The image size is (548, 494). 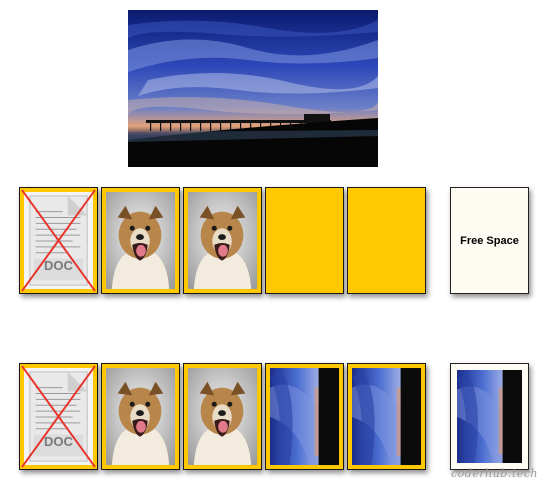 I want to click on row2-slot-3-dog-photo, so click(x=222, y=416).